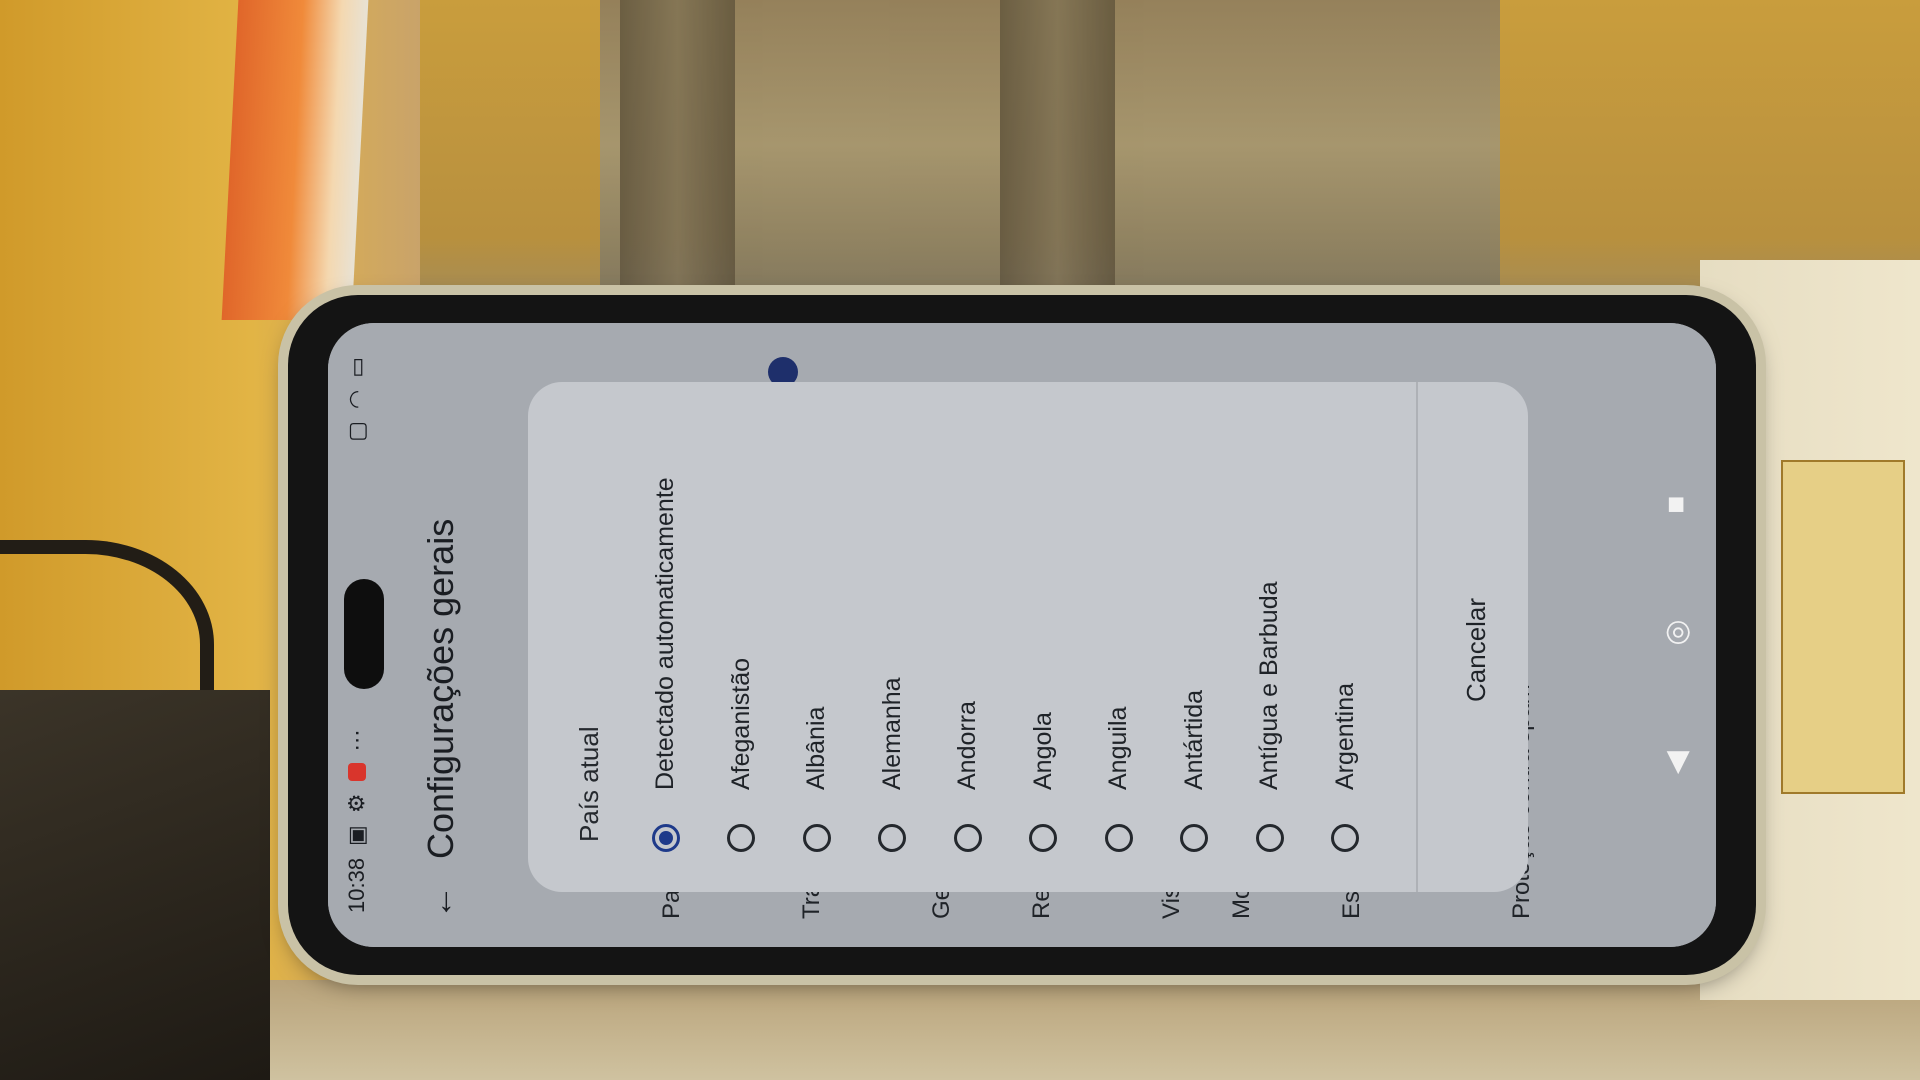  I want to click on country-option: Antígua e Barbuda, so click(1270, 664).